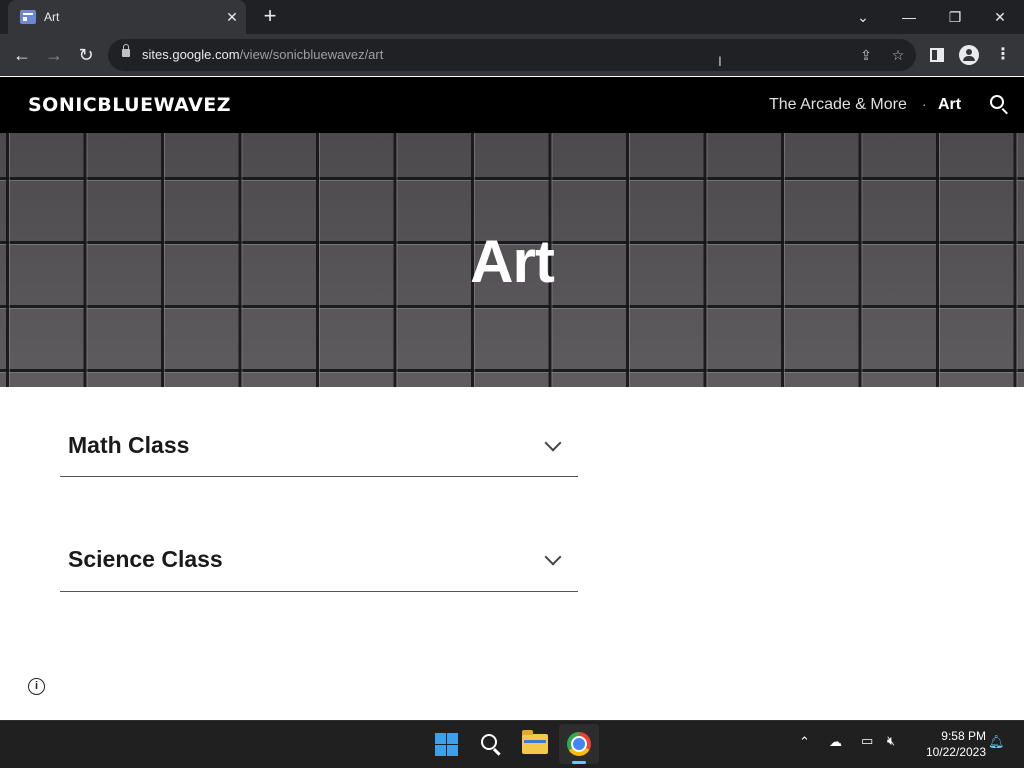 This screenshot has width=1024, height=768. Describe the element at coordinates (909, 17) in the screenshot. I see `minimize-button: —` at that location.